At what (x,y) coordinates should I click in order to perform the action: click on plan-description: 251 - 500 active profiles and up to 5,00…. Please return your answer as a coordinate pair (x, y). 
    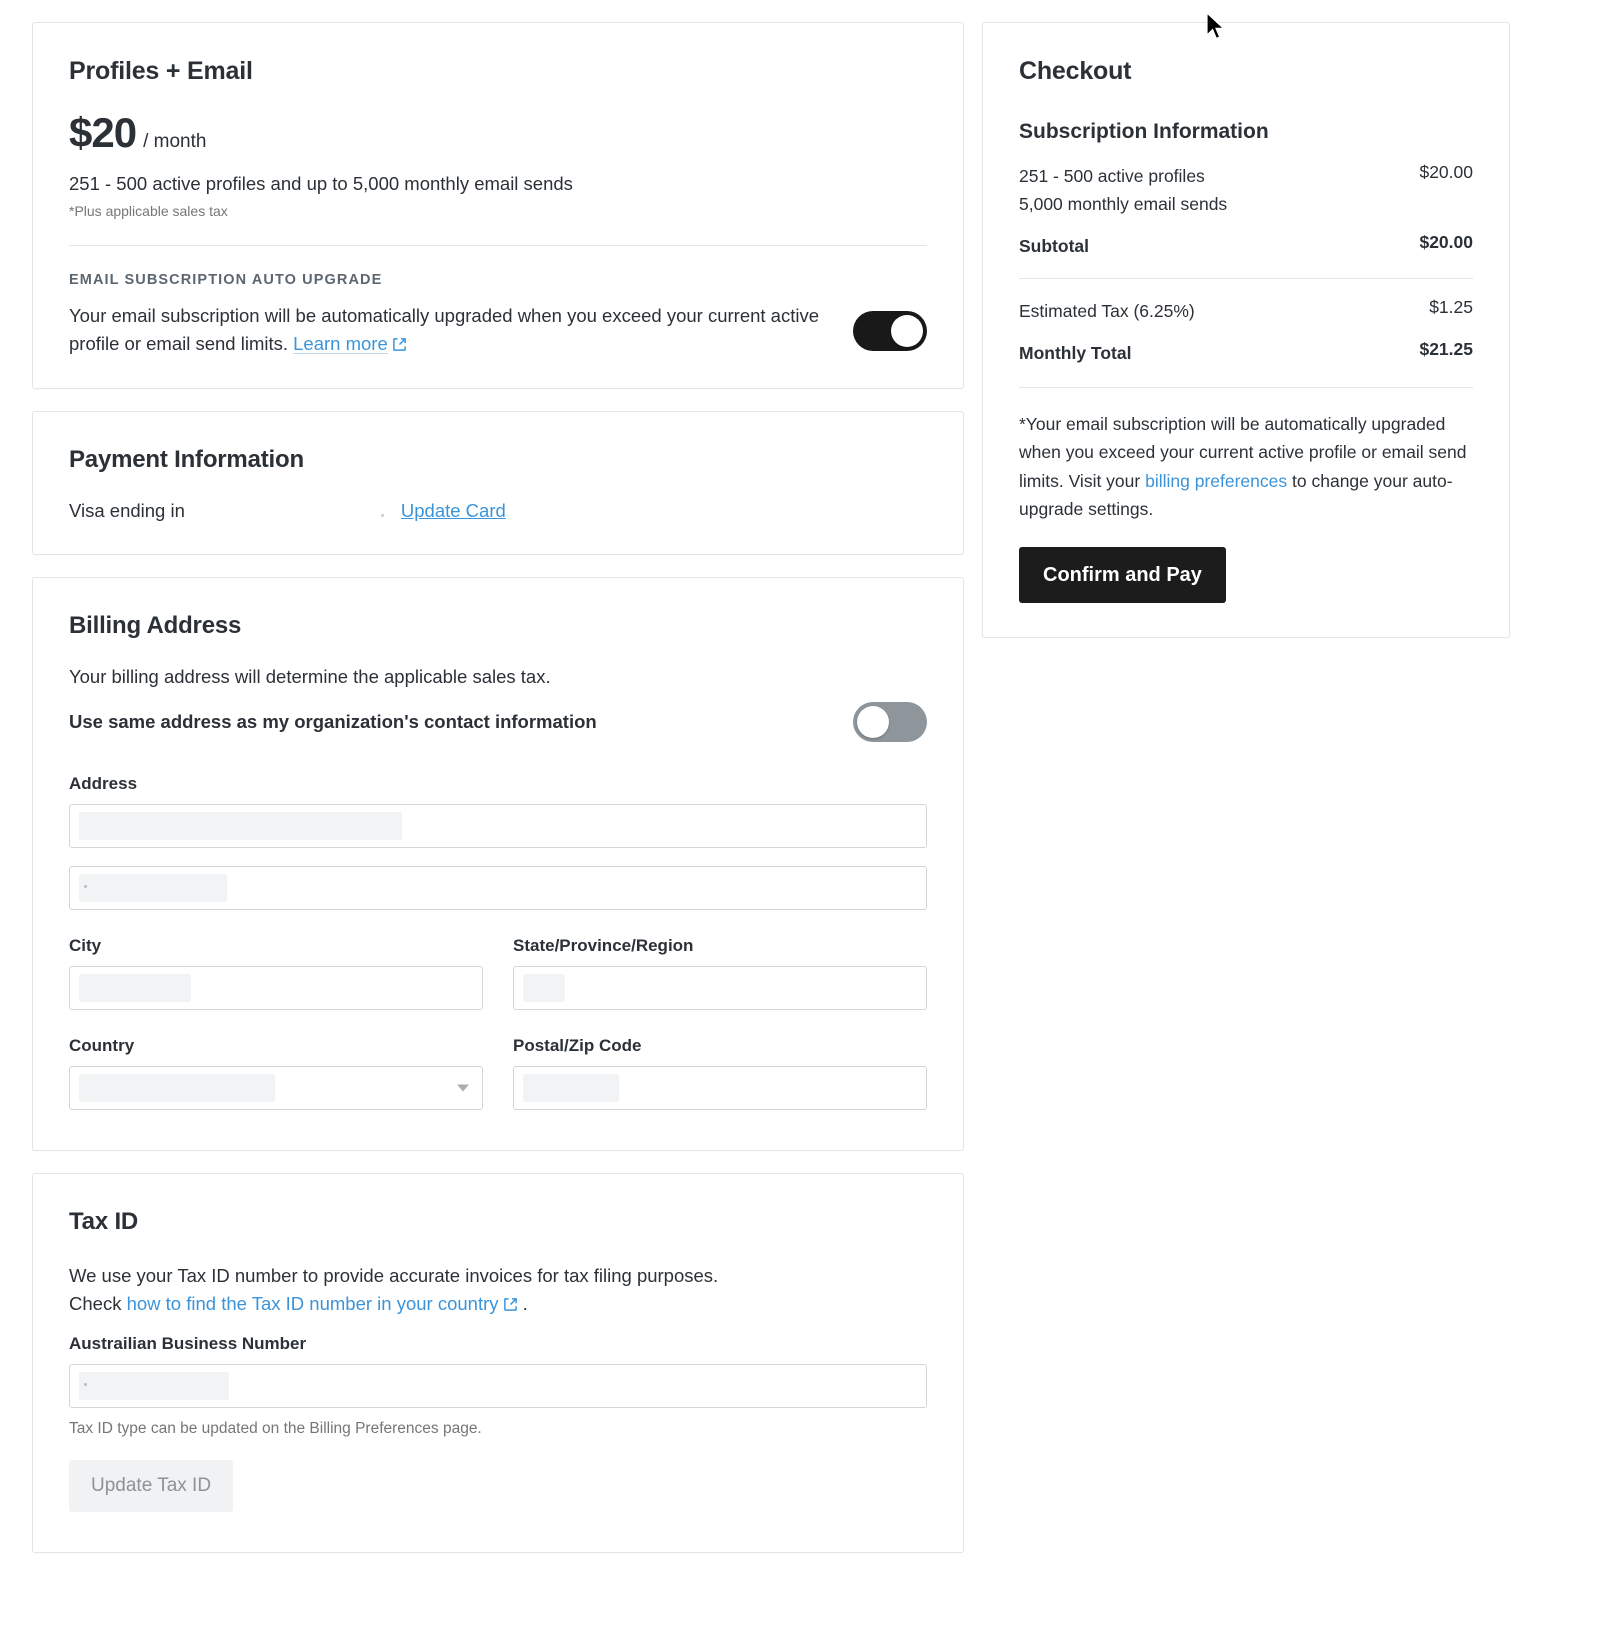
    Looking at the image, I should click on (321, 183).